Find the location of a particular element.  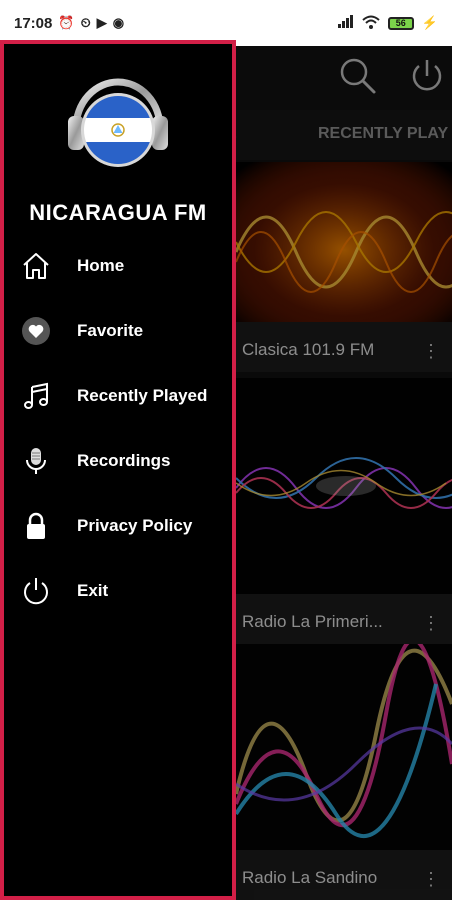

alarm-icon: ⏰ is located at coordinates (66, 22).